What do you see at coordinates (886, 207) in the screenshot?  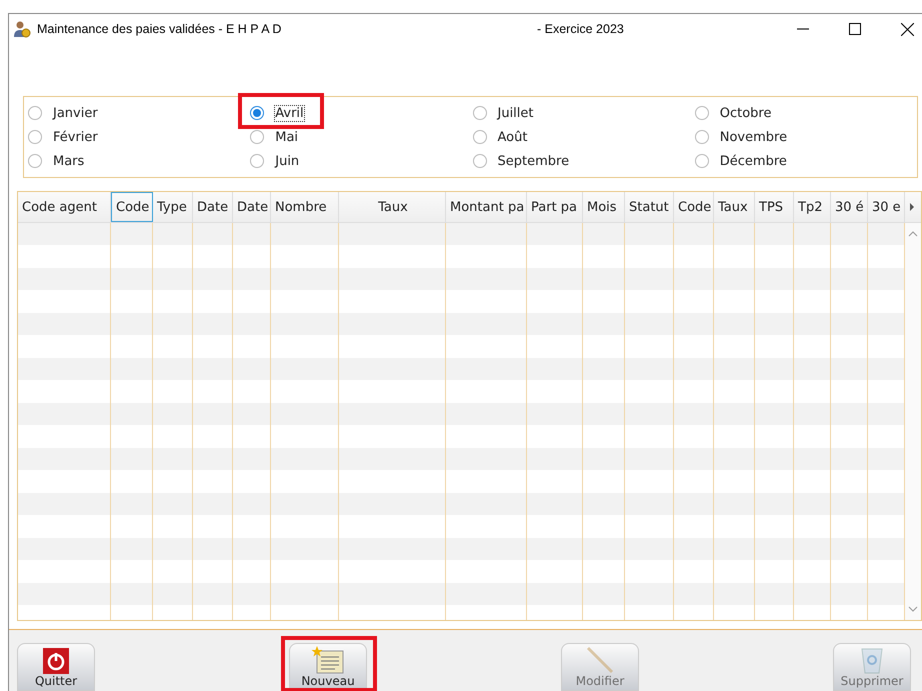 I see `column-header: 30 e` at bounding box center [886, 207].